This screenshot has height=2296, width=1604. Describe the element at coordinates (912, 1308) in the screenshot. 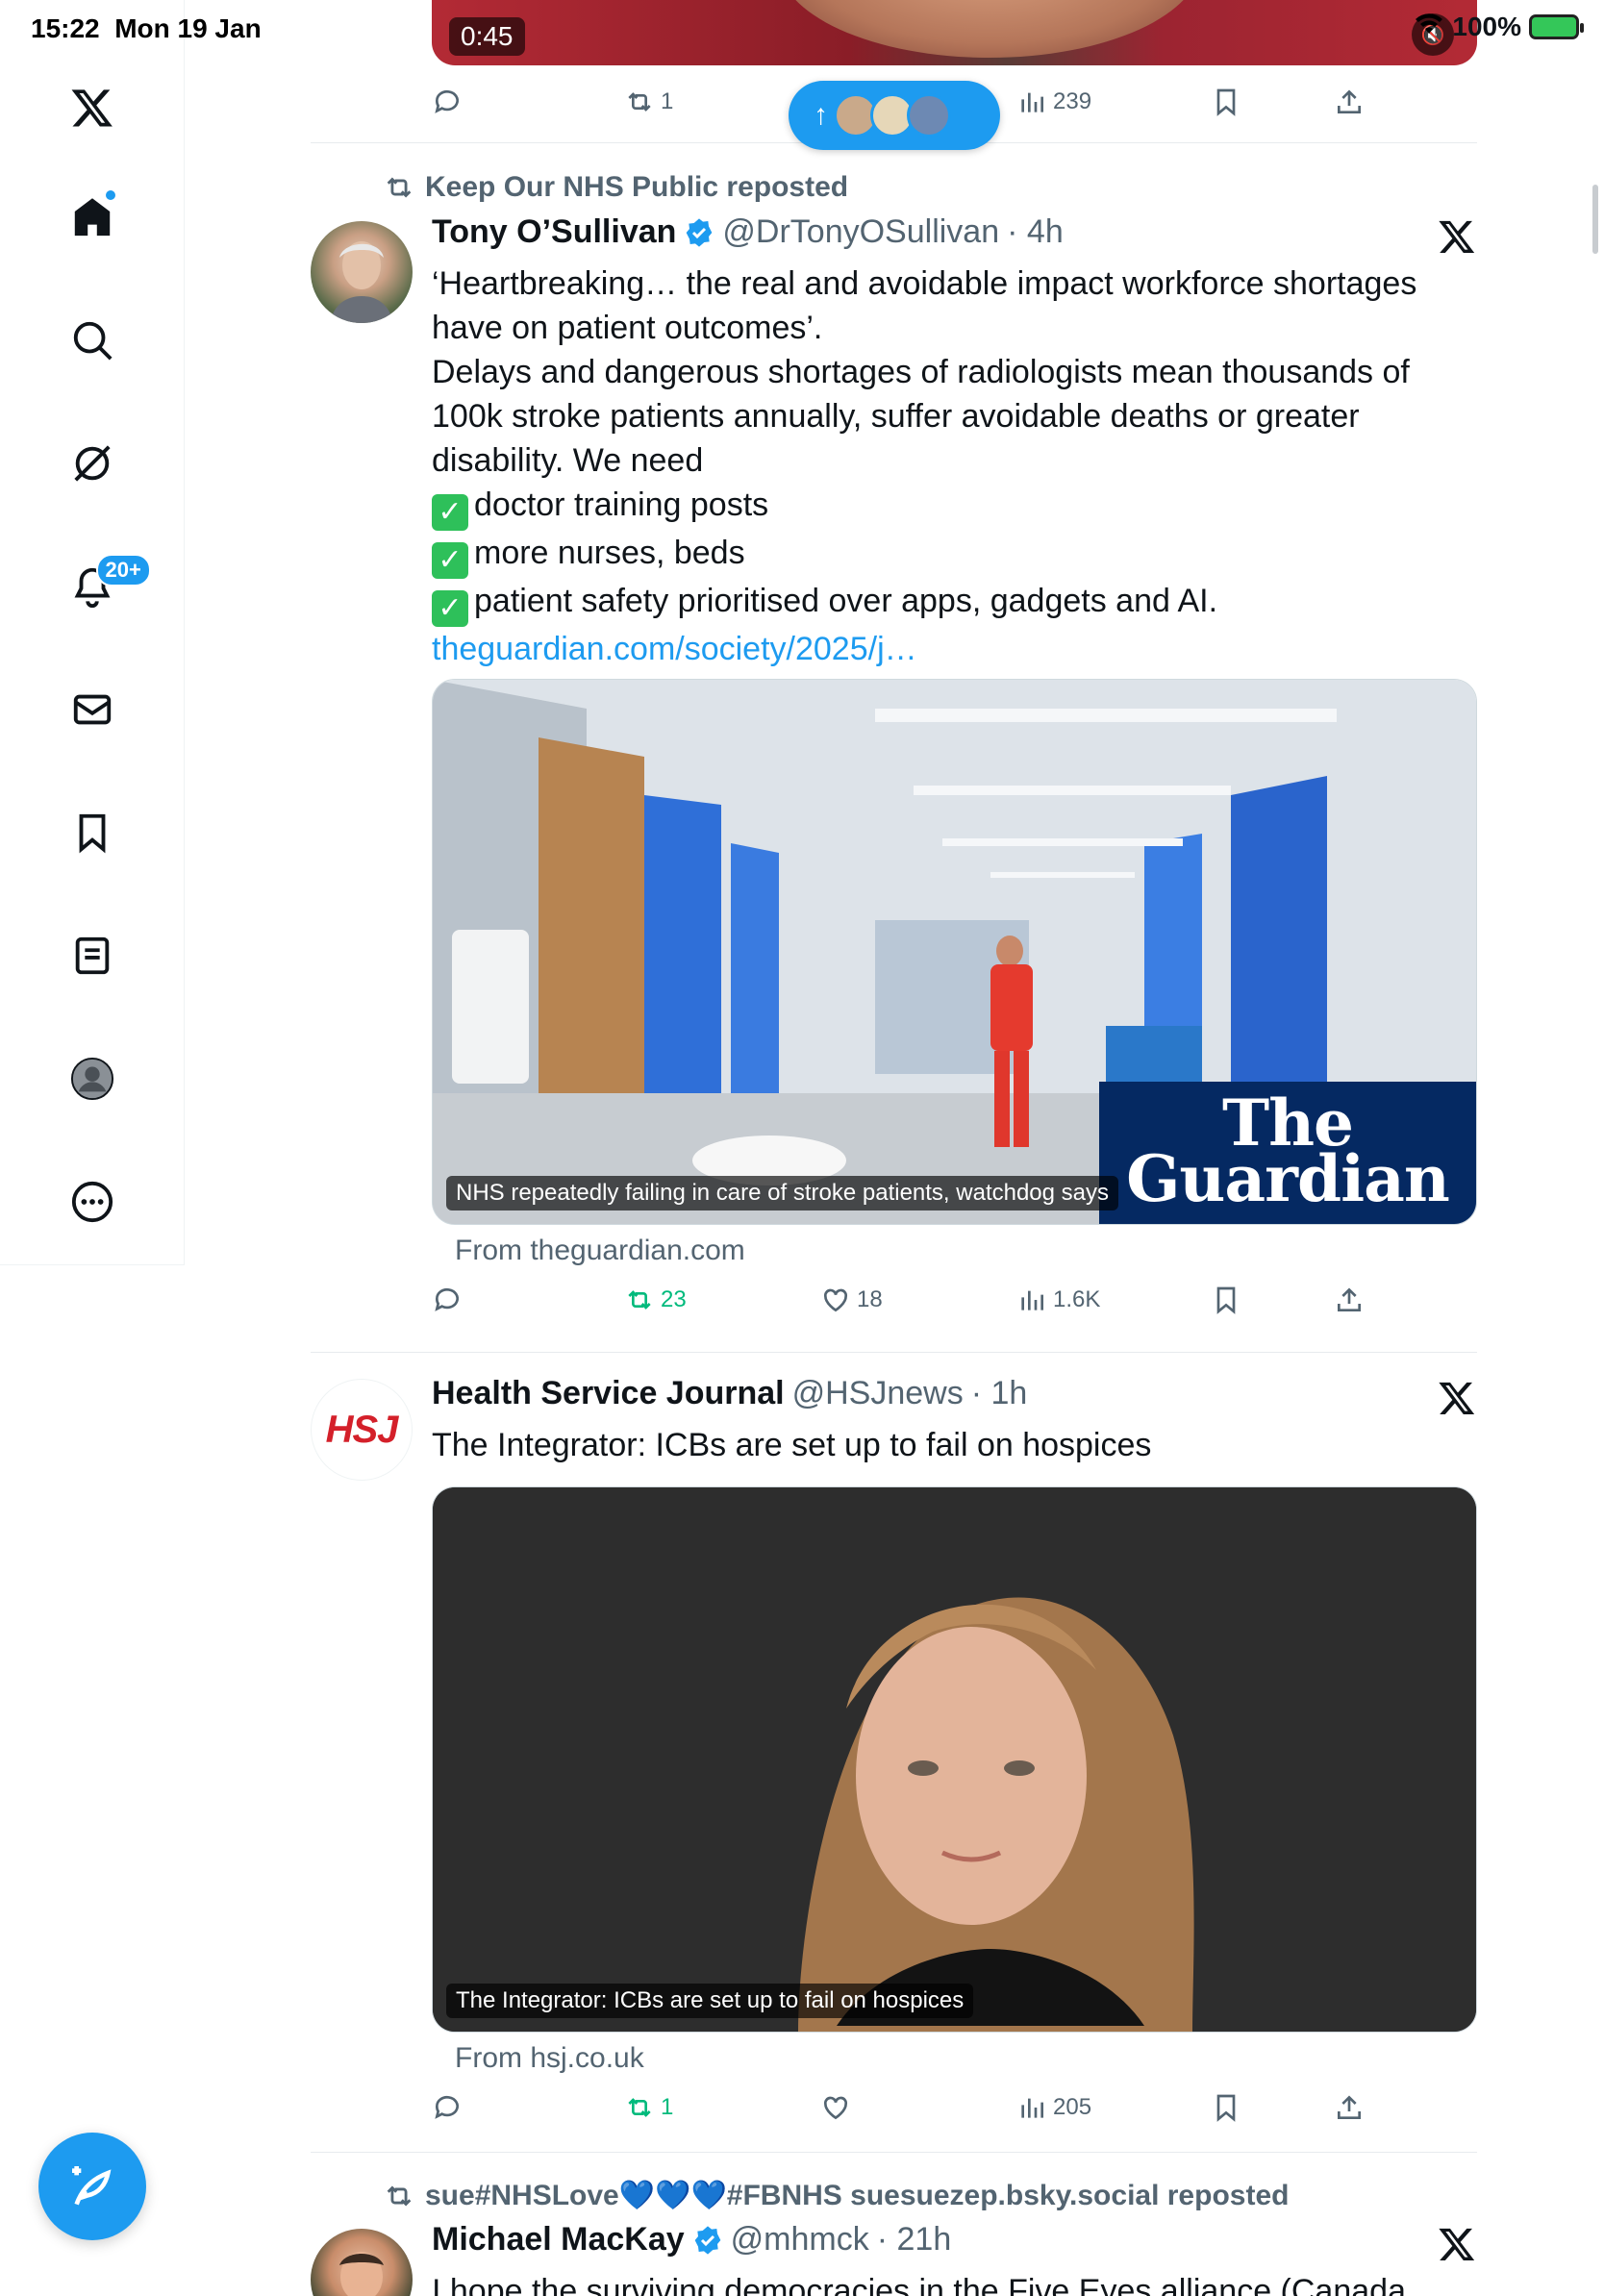

I see `tweet-actions: 23 18 1.6K` at that location.